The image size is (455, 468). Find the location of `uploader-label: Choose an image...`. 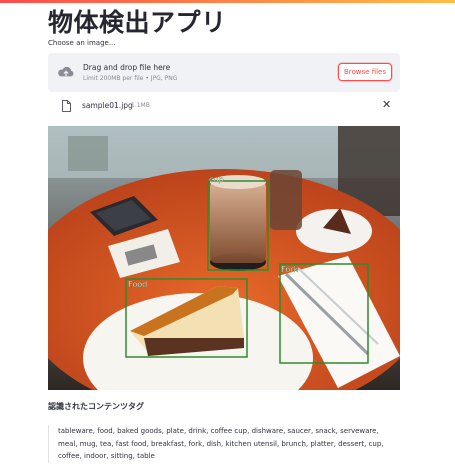

uploader-label: Choose an image... is located at coordinates (82, 43).